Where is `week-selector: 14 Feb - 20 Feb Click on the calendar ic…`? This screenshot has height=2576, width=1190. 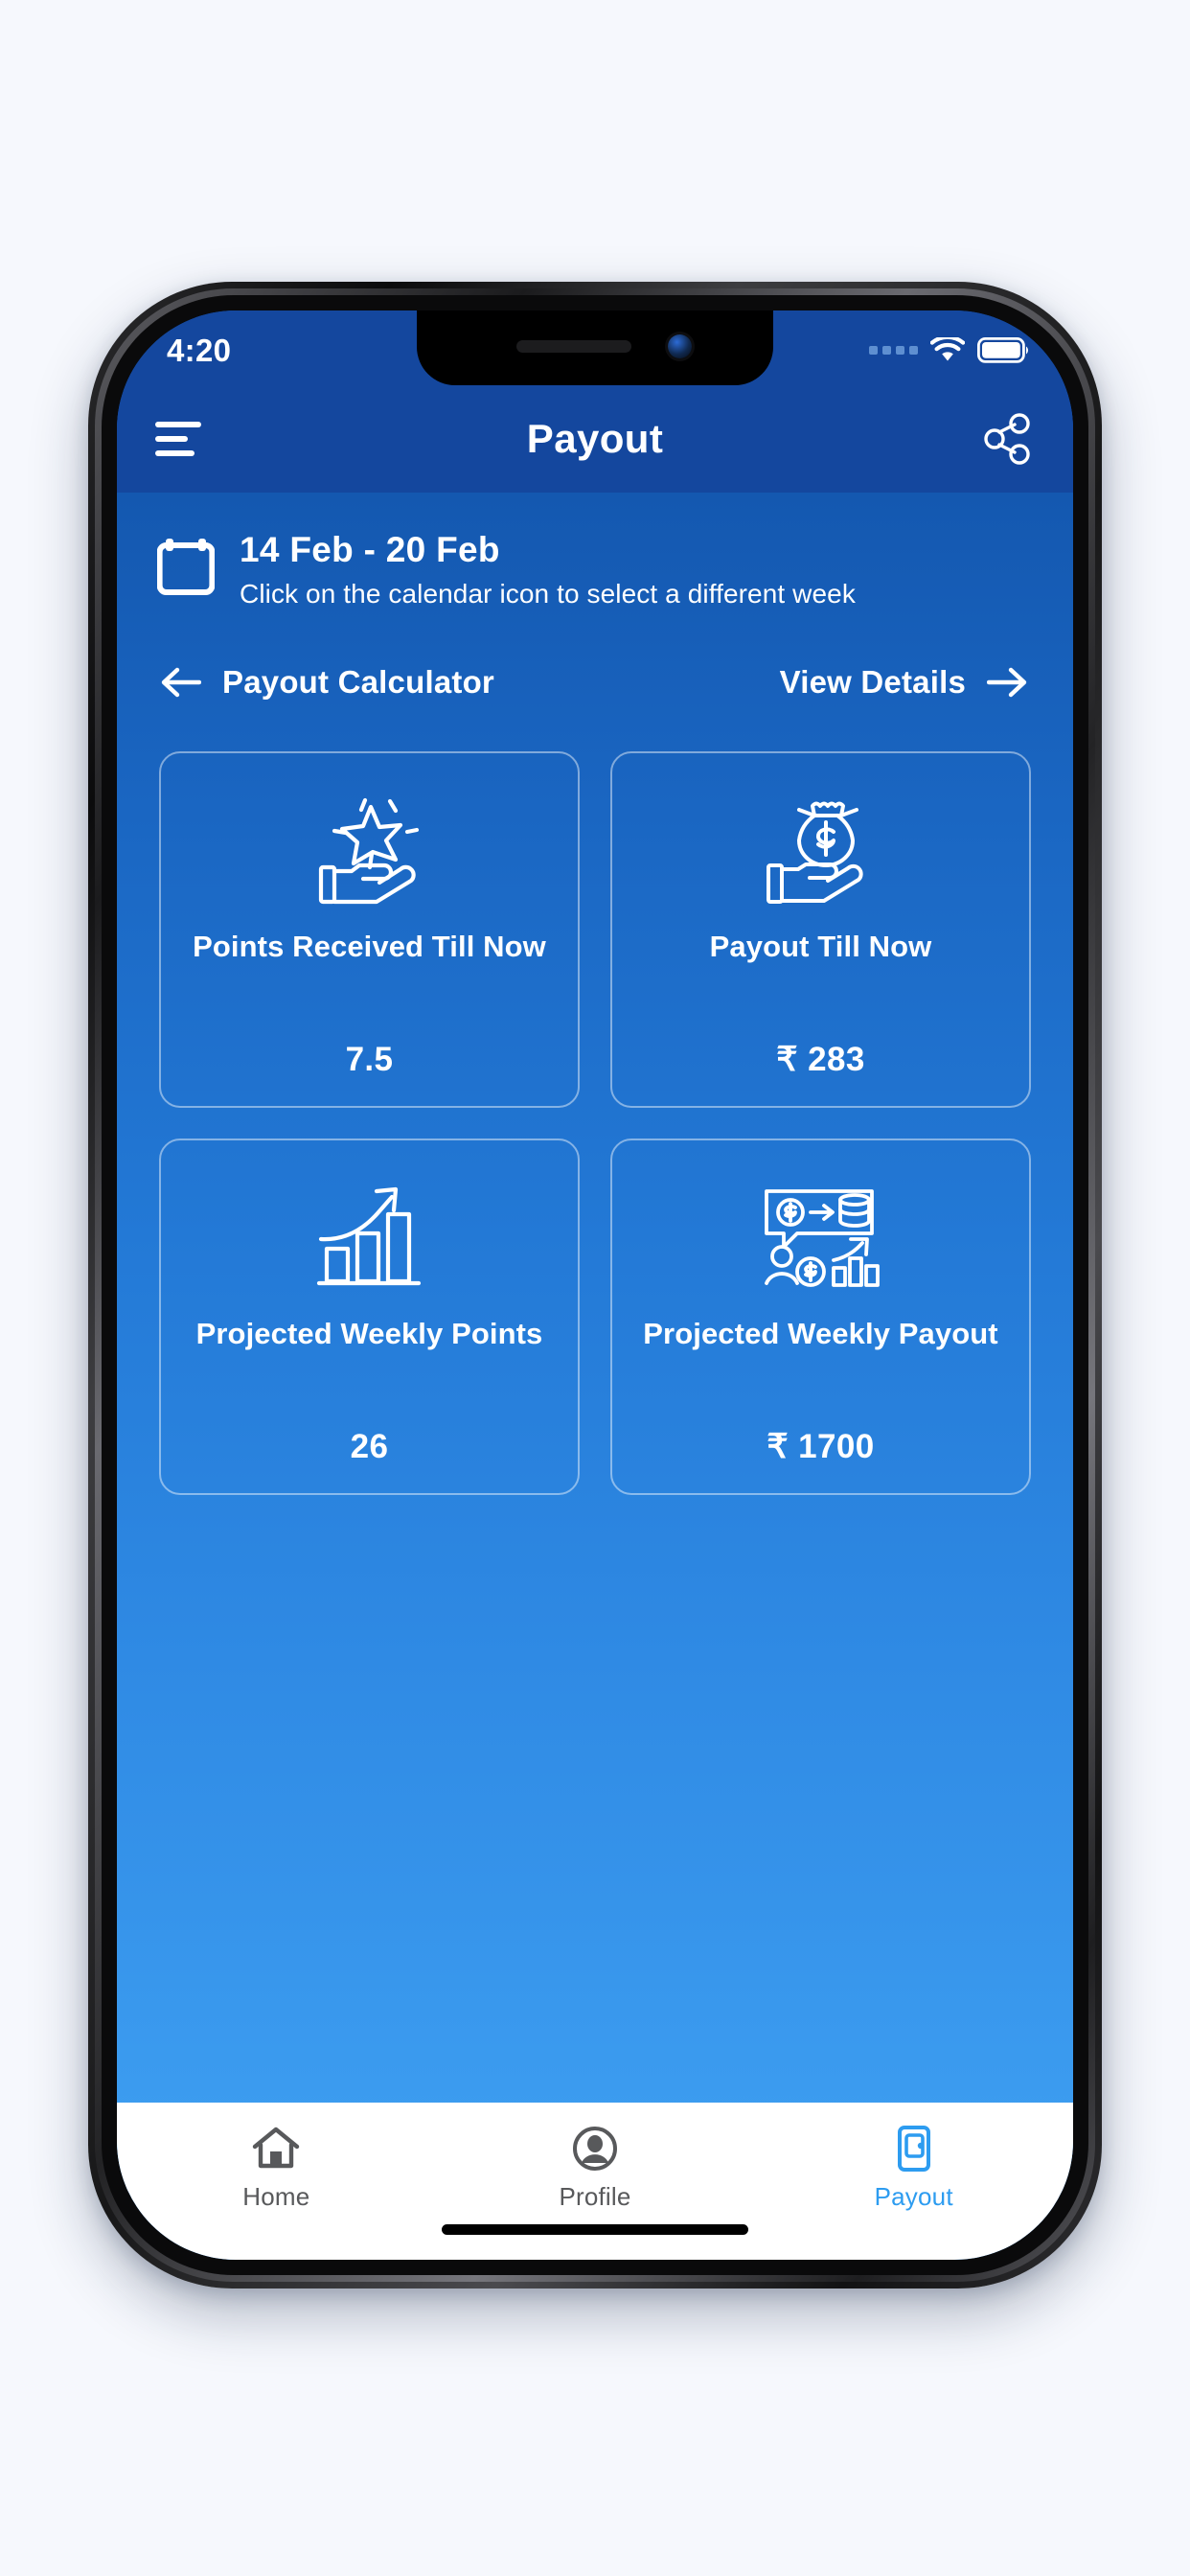
week-selector: 14 Feb - 20 Feb Click on the calendar ic… is located at coordinates (595, 551).